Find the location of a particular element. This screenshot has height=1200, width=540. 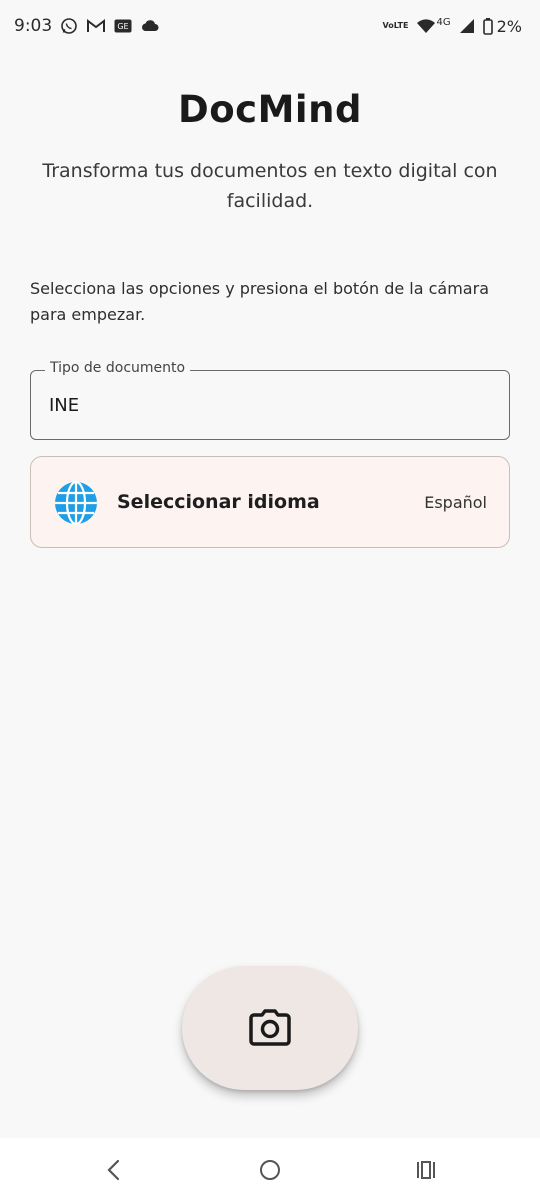

language-selected-value: Español is located at coordinates (455, 502).